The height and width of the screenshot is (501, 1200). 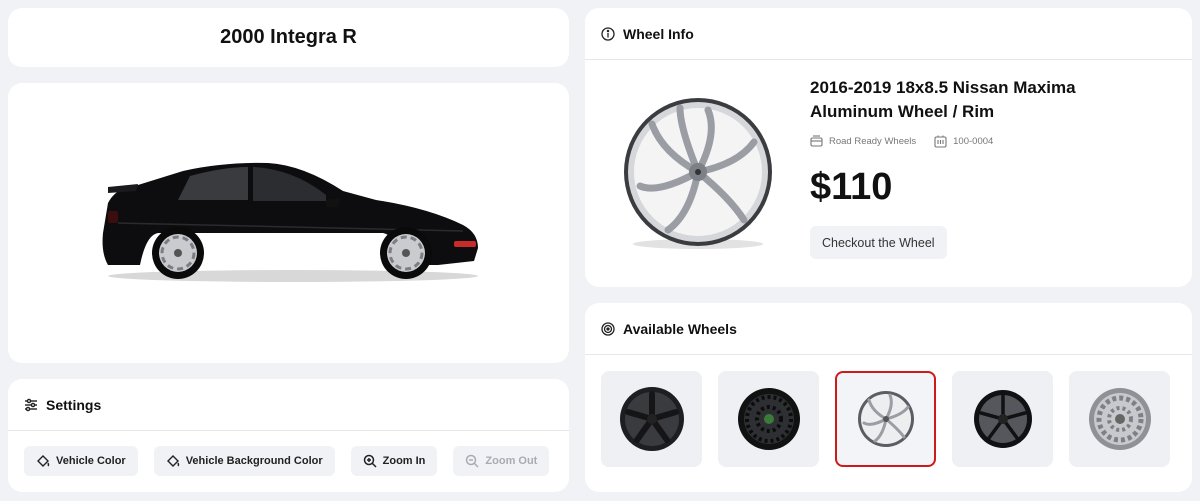 What do you see at coordinates (404, 461) in the screenshot?
I see `zoom-in-label: Zoom In` at bounding box center [404, 461].